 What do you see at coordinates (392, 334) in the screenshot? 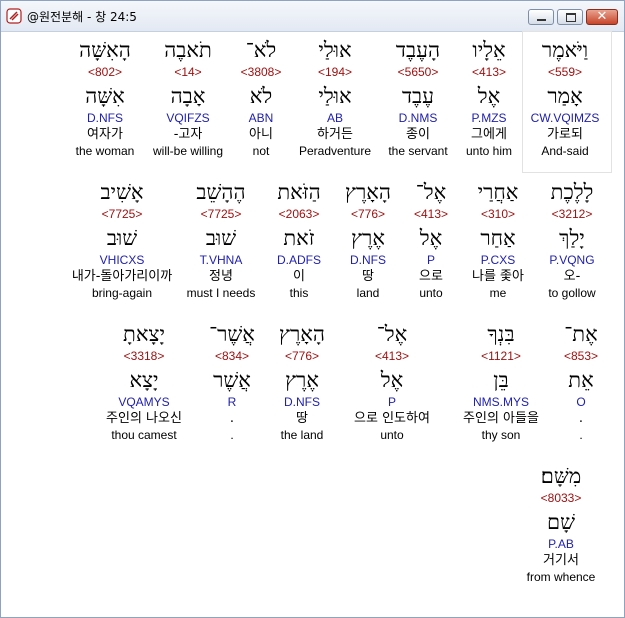
I see `hebrew-word: אֶל־` at bounding box center [392, 334].